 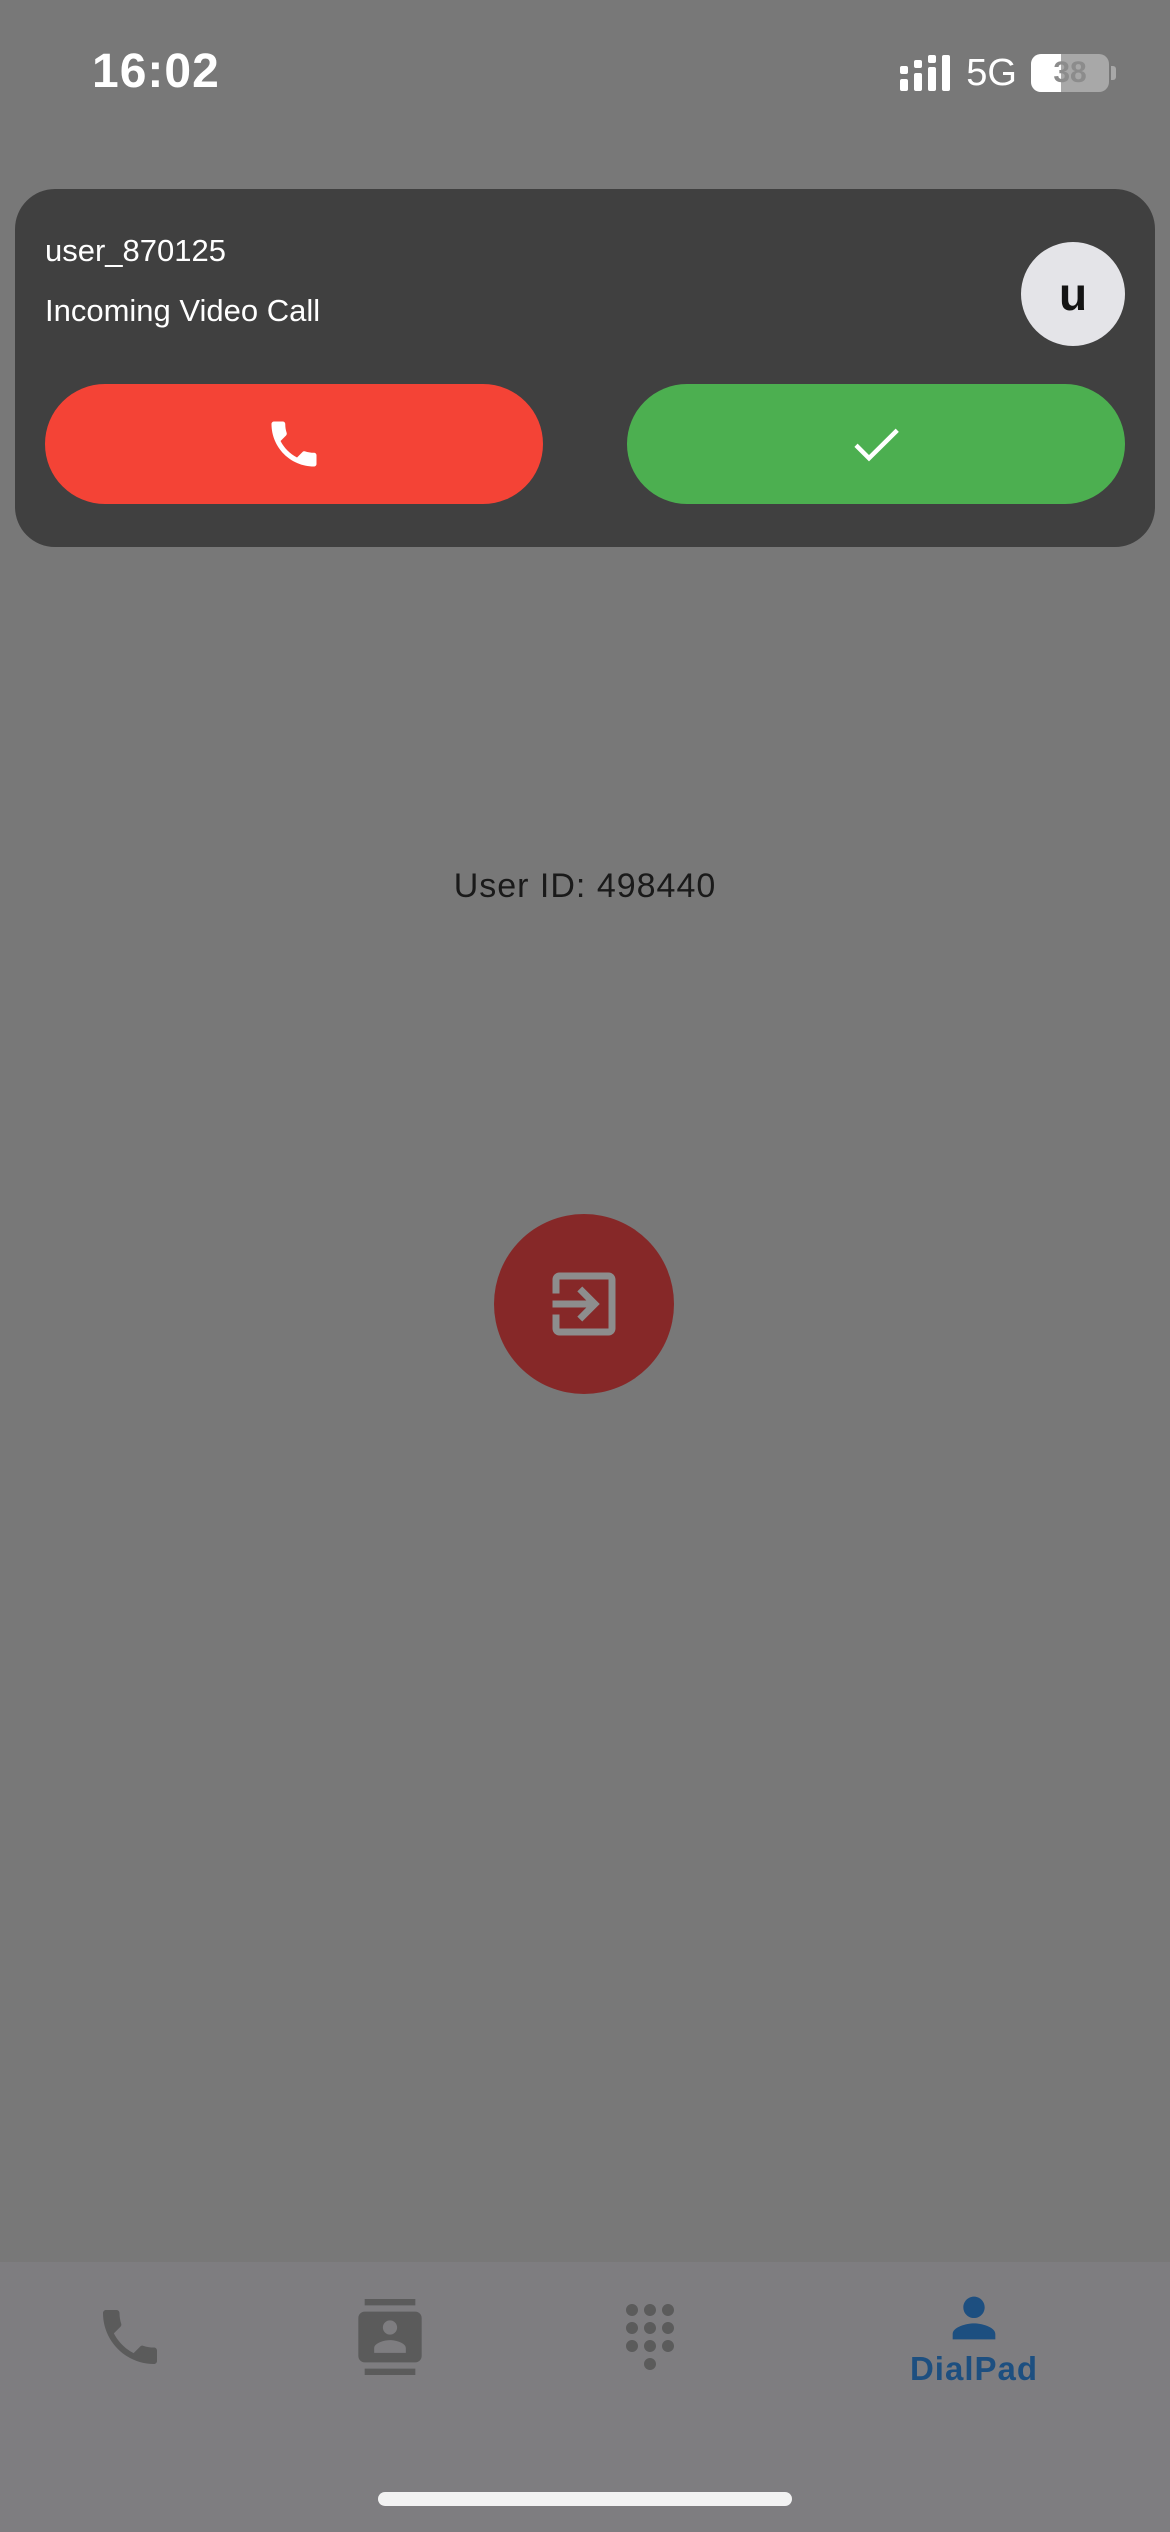 I want to click on nav-contacts, so click(x=390, y=2337).